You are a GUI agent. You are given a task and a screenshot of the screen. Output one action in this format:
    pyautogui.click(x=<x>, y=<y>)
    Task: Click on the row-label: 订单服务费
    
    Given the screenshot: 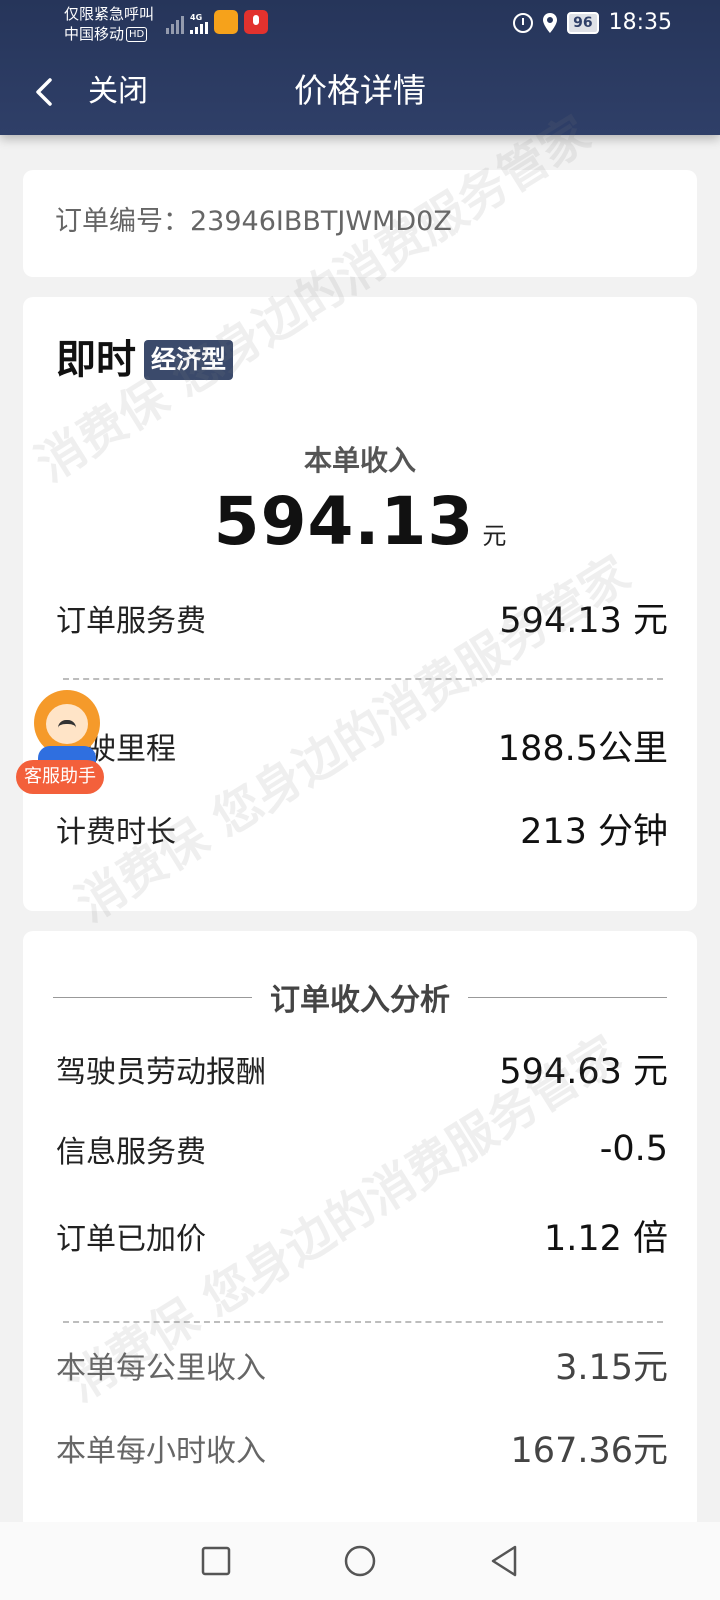 What is the action you would take?
    pyautogui.click(x=131, y=621)
    